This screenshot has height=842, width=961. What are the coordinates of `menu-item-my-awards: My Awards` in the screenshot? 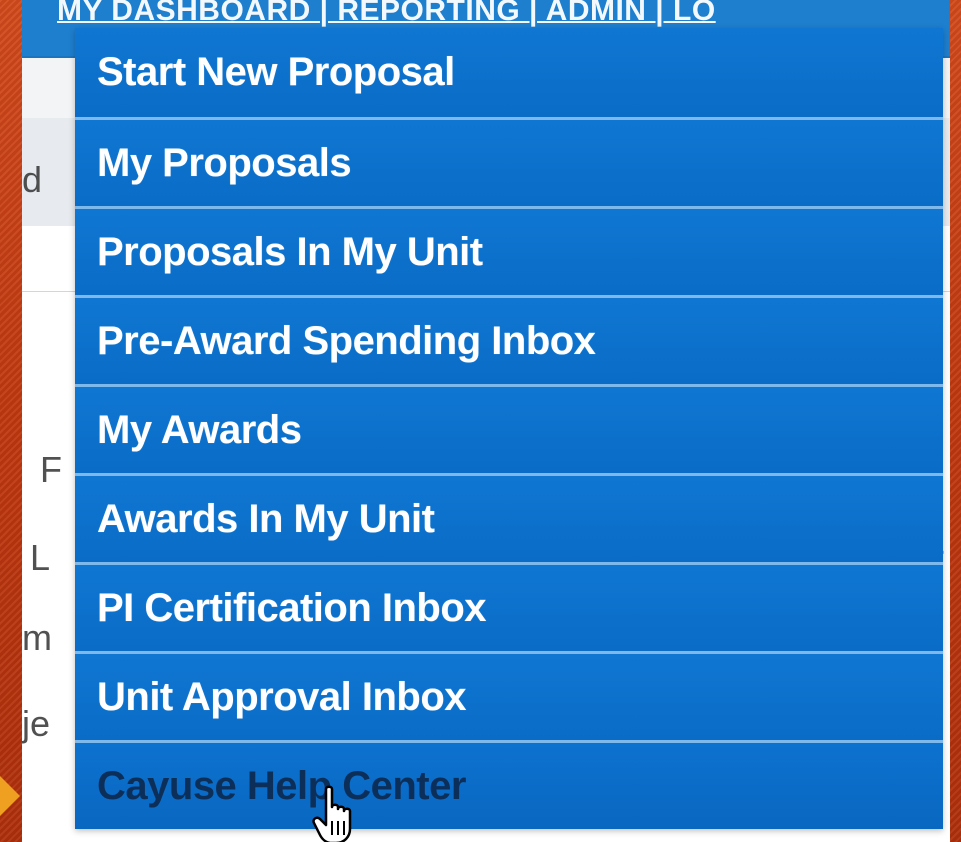 It's located at (509, 428).